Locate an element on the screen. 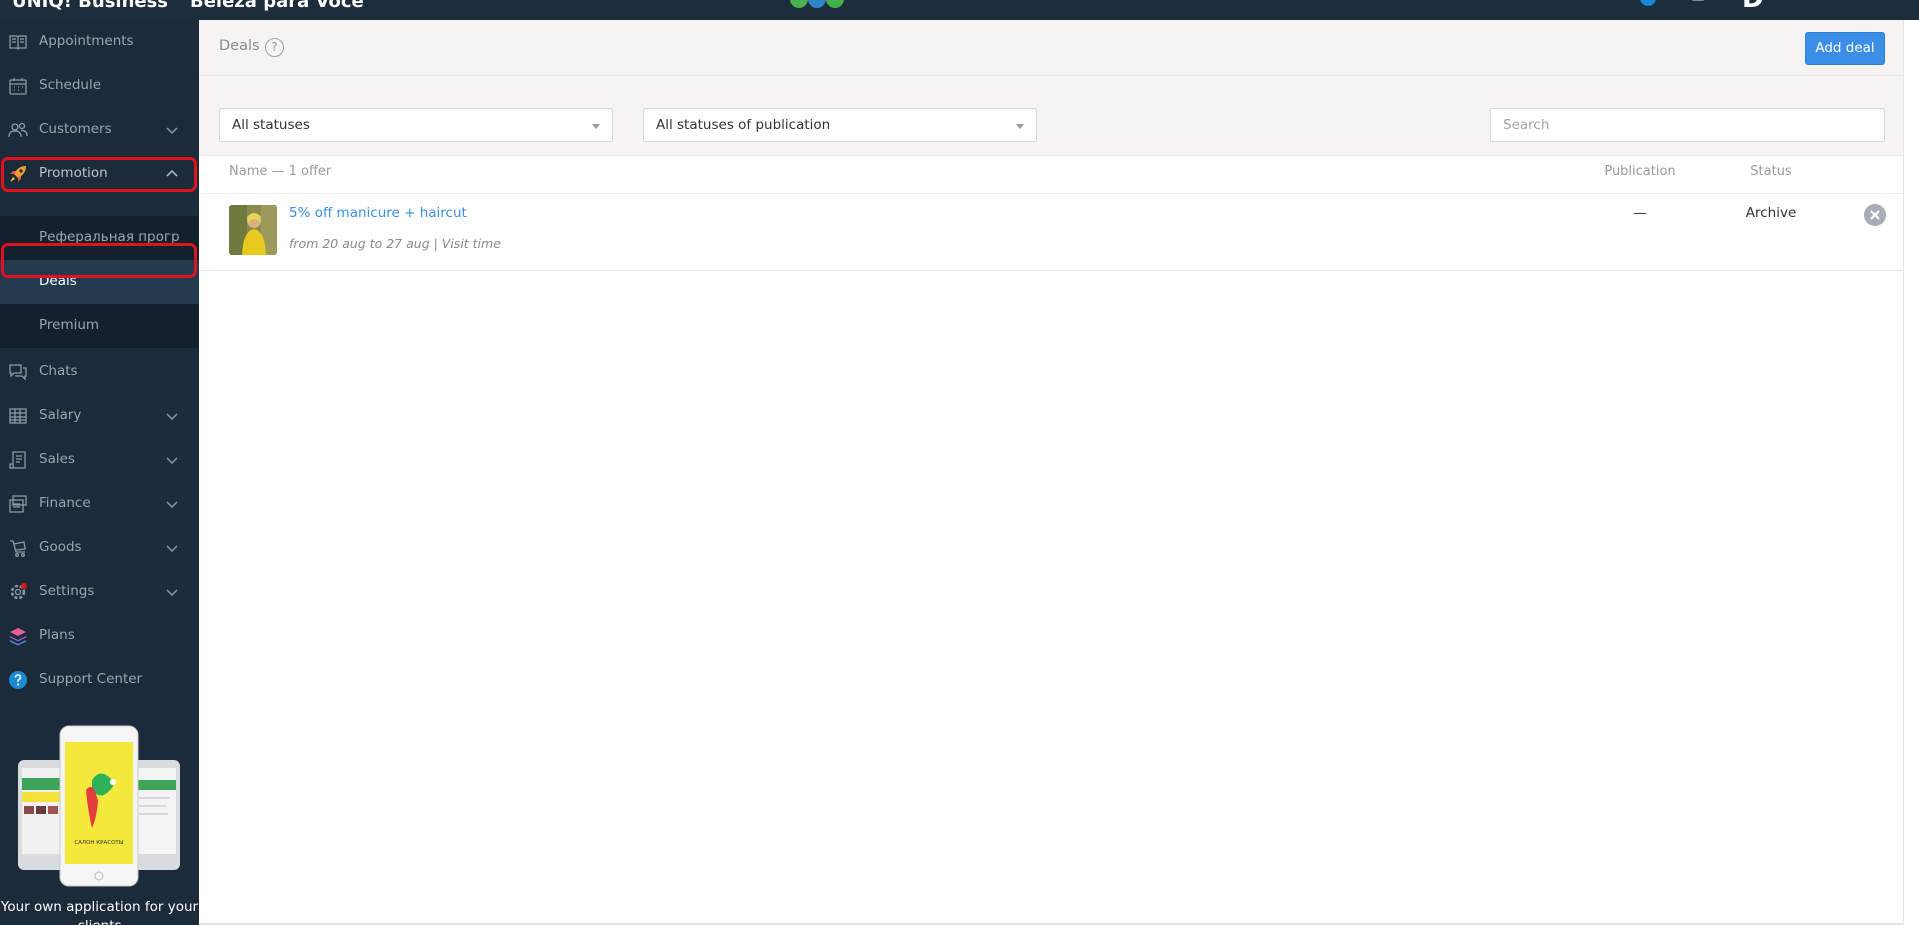  status-dots-icon is located at coordinates (817, 4).